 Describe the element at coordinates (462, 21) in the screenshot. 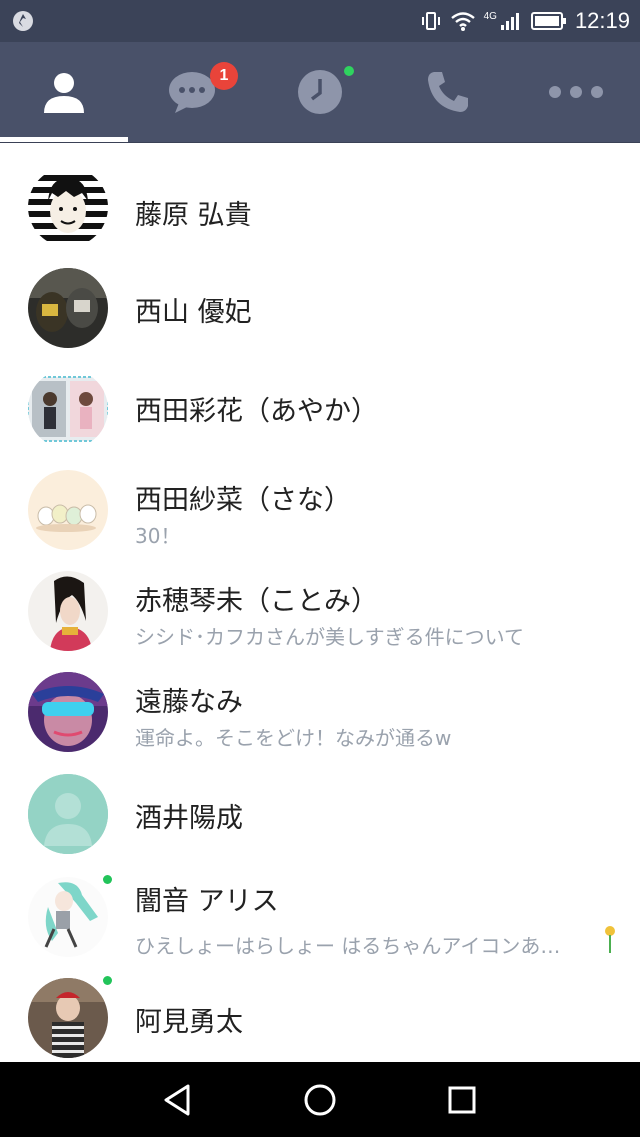

I see `wifi-icon` at that location.